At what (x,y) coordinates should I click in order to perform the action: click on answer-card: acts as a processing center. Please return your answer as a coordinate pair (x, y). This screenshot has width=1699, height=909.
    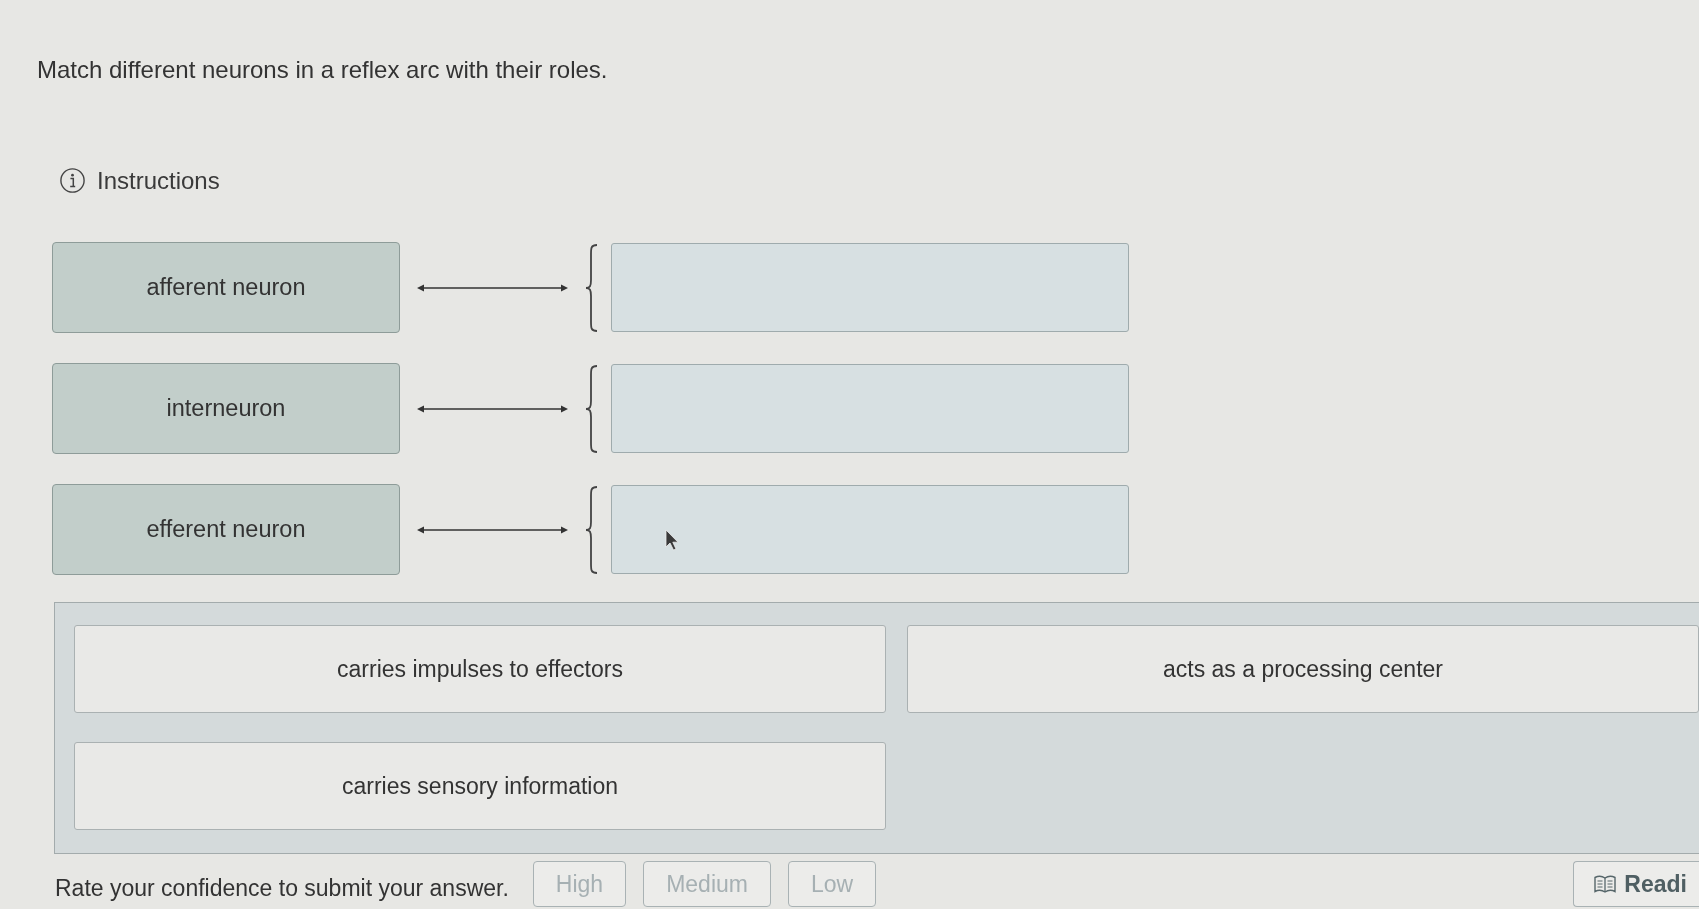
    Looking at the image, I should click on (1303, 669).